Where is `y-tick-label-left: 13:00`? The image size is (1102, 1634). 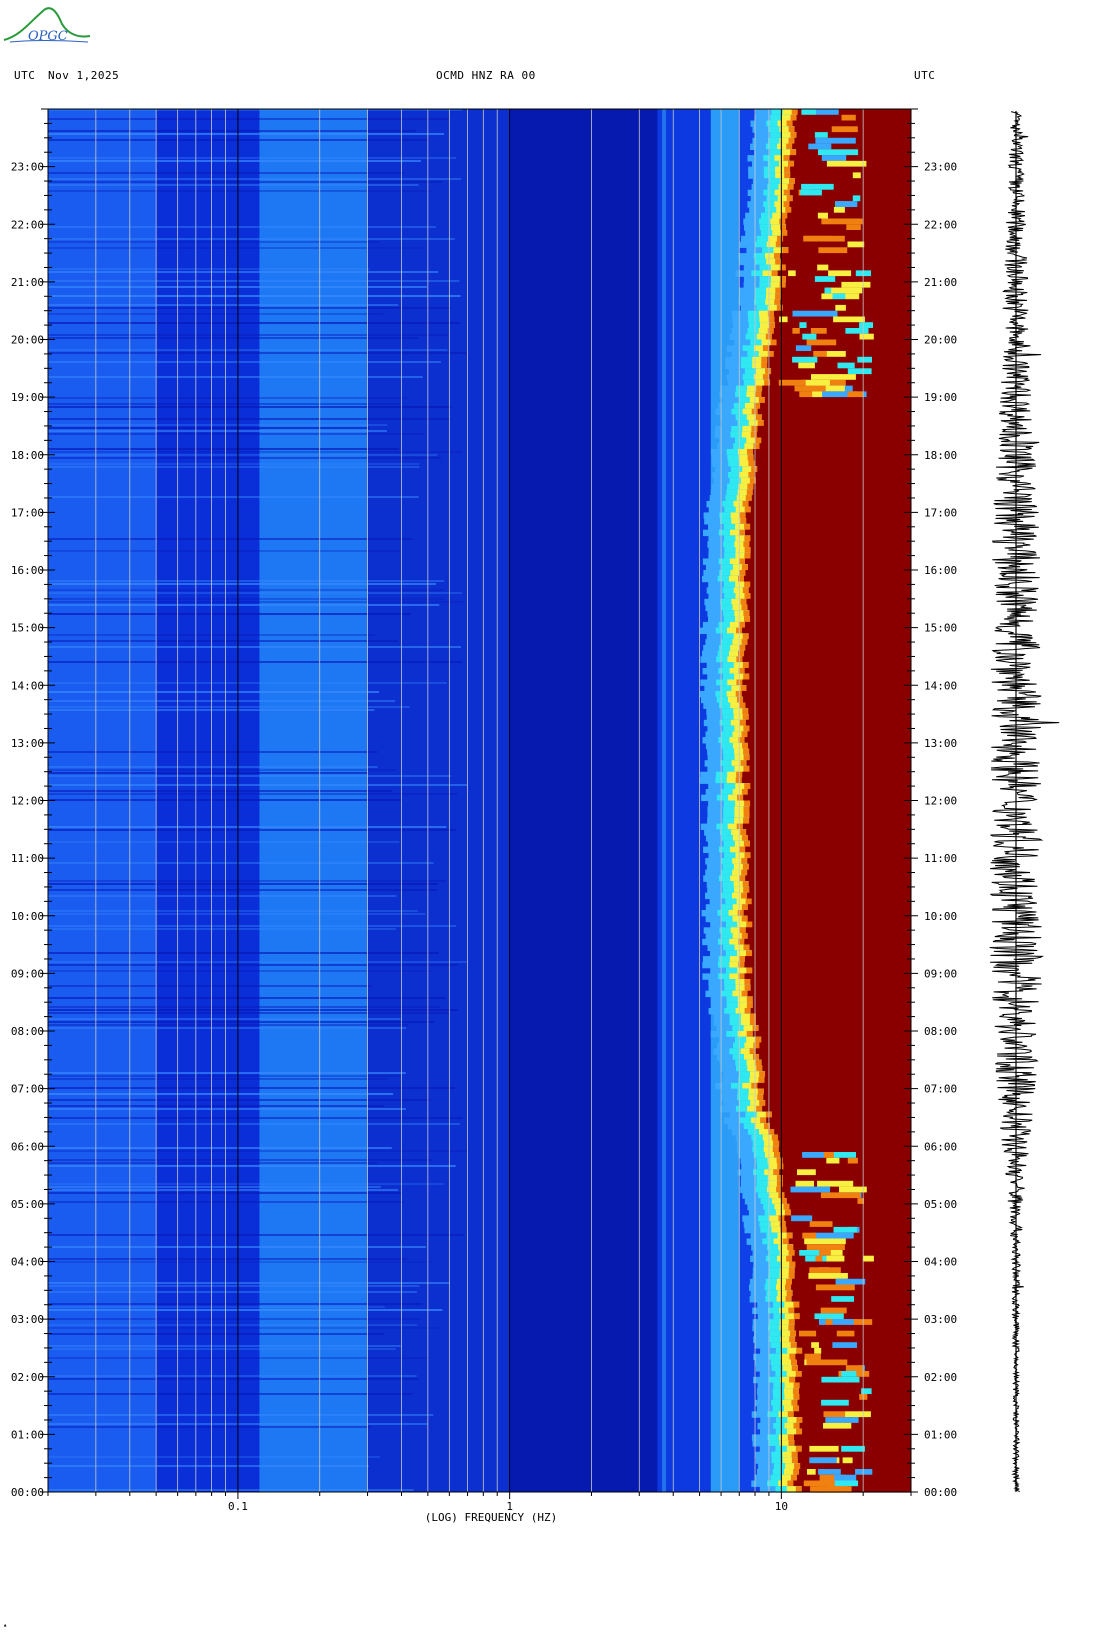 y-tick-label-left: 13:00 is located at coordinates (27, 743).